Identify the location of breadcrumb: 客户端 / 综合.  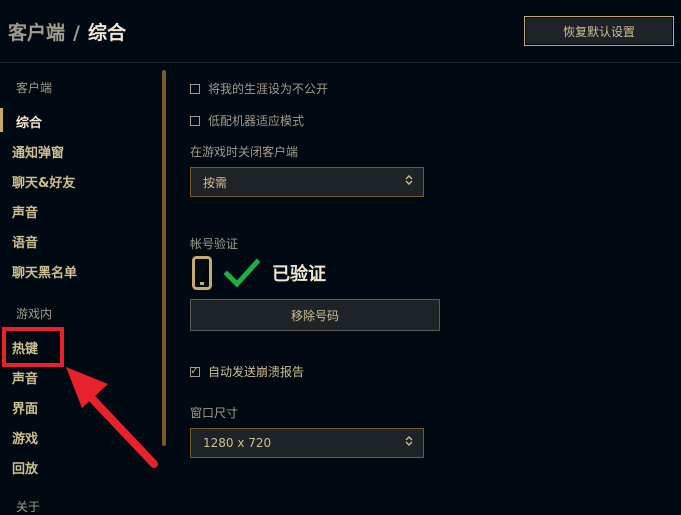
(67, 31).